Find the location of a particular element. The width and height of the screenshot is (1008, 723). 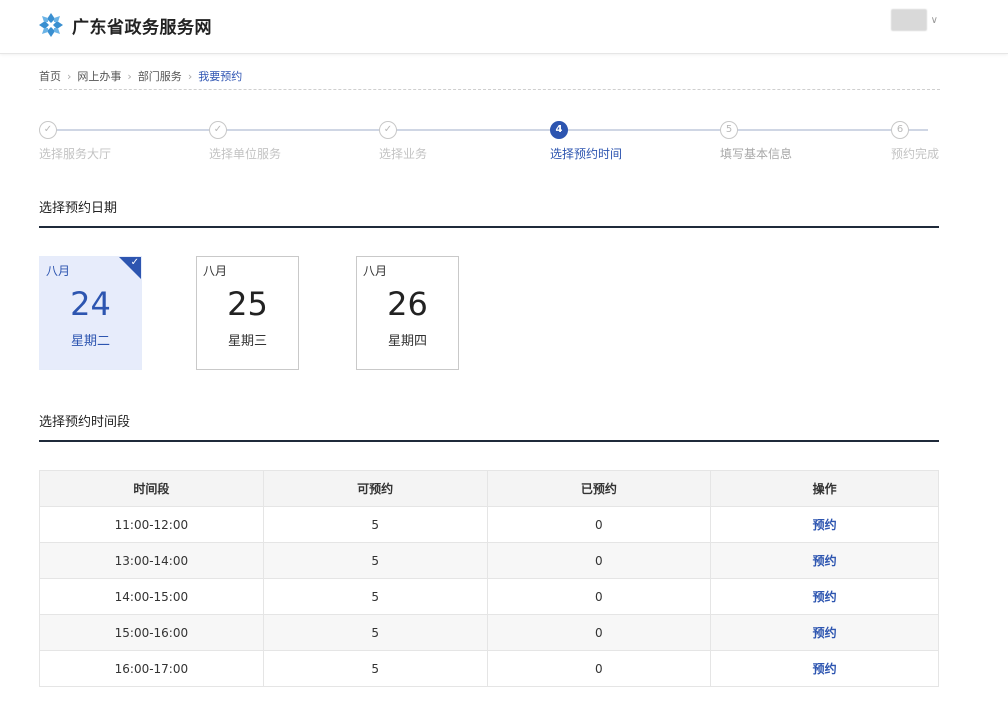

column-header: 操作 is located at coordinates (824, 488).